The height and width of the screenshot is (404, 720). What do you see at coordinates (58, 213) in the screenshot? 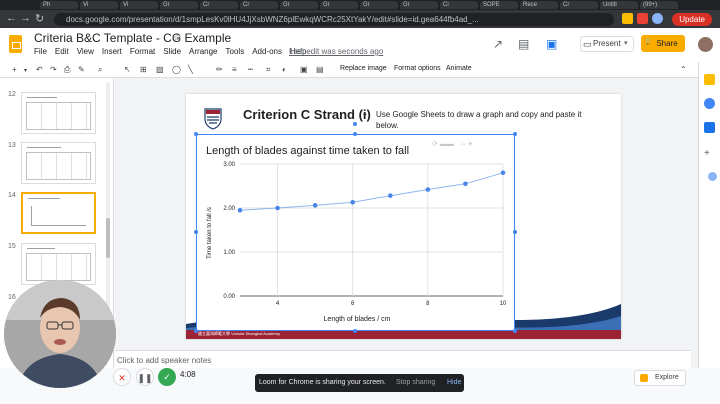
I see `slide-thumbnail-selected` at bounding box center [58, 213].